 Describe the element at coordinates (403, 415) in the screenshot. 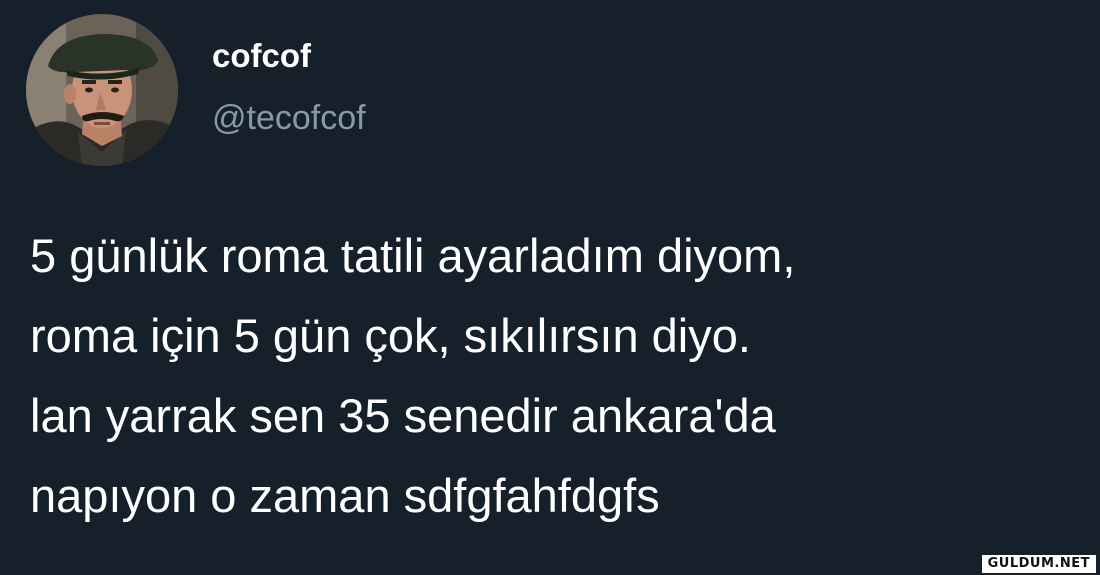

I see `tweet-text-line: lan yarrak sen 35 senedir ankara'da` at that location.